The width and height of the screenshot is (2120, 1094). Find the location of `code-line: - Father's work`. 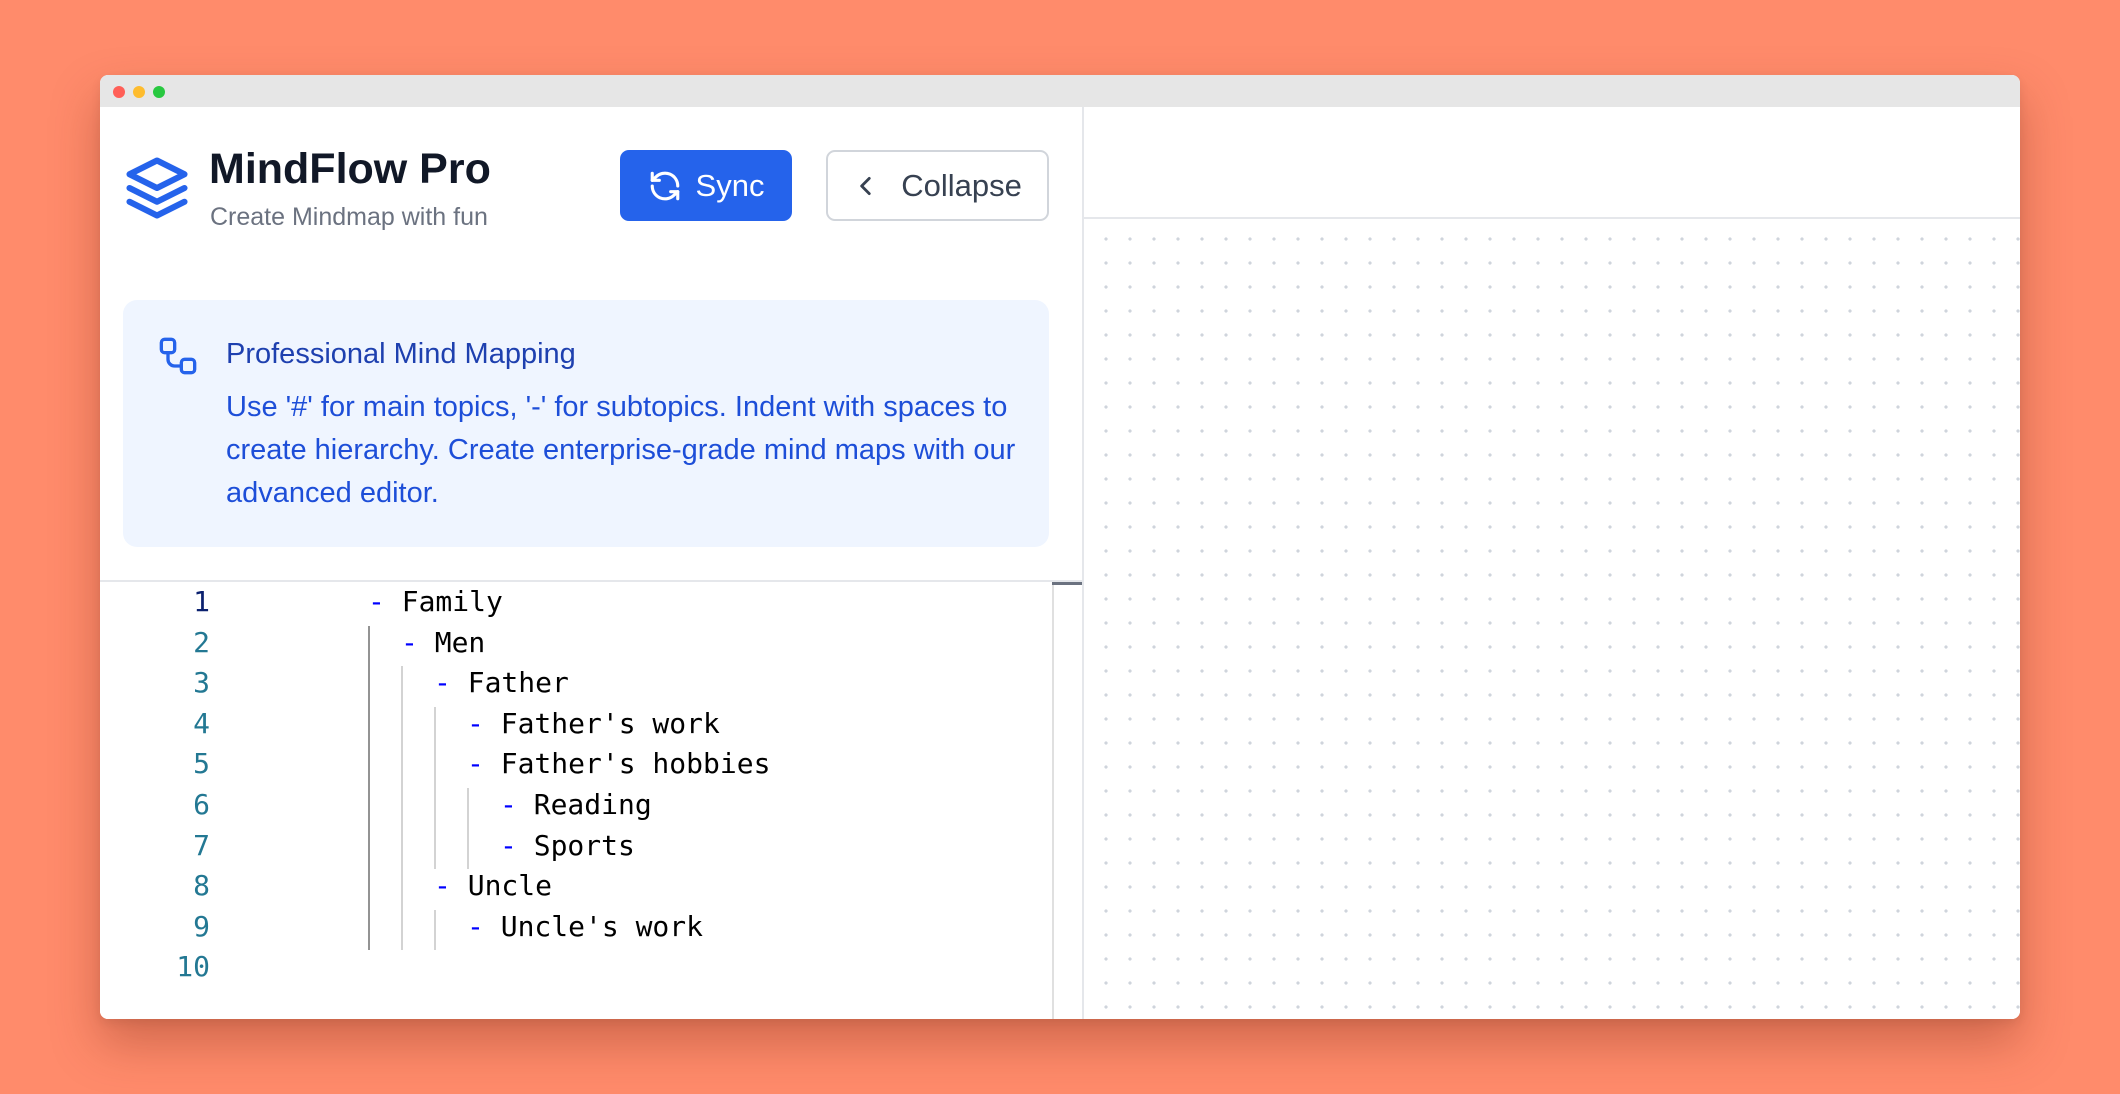

code-line: - Father's work is located at coordinates (593, 723).